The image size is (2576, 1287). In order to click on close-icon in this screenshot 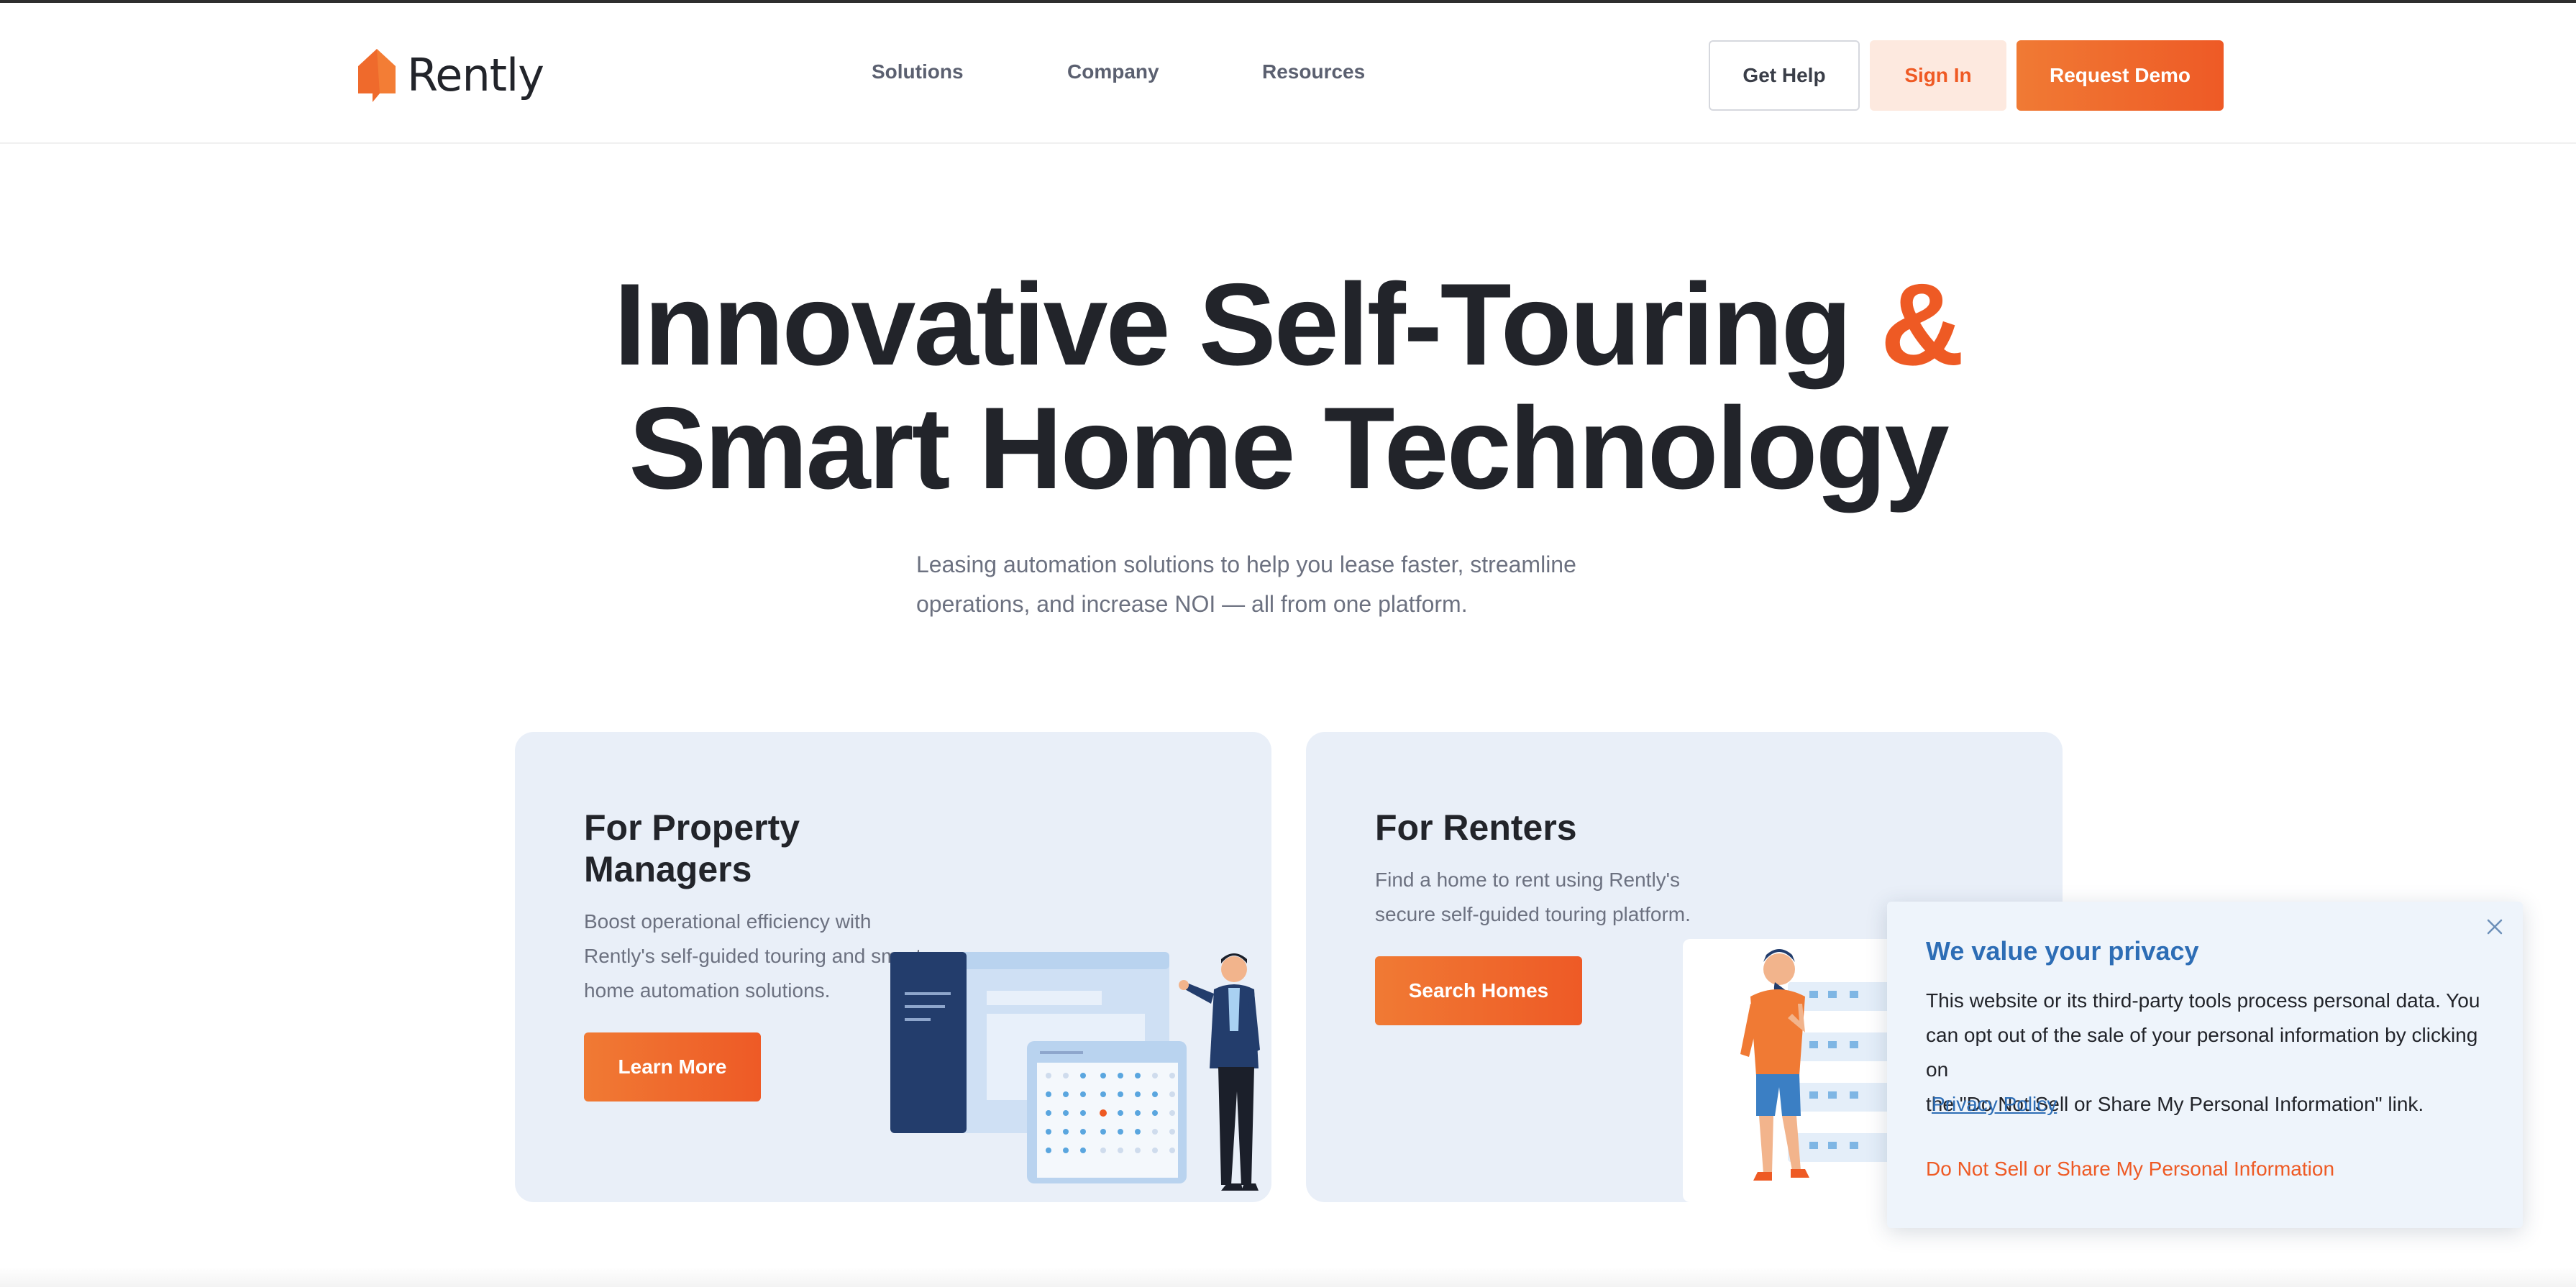, I will do `click(2495, 927)`.